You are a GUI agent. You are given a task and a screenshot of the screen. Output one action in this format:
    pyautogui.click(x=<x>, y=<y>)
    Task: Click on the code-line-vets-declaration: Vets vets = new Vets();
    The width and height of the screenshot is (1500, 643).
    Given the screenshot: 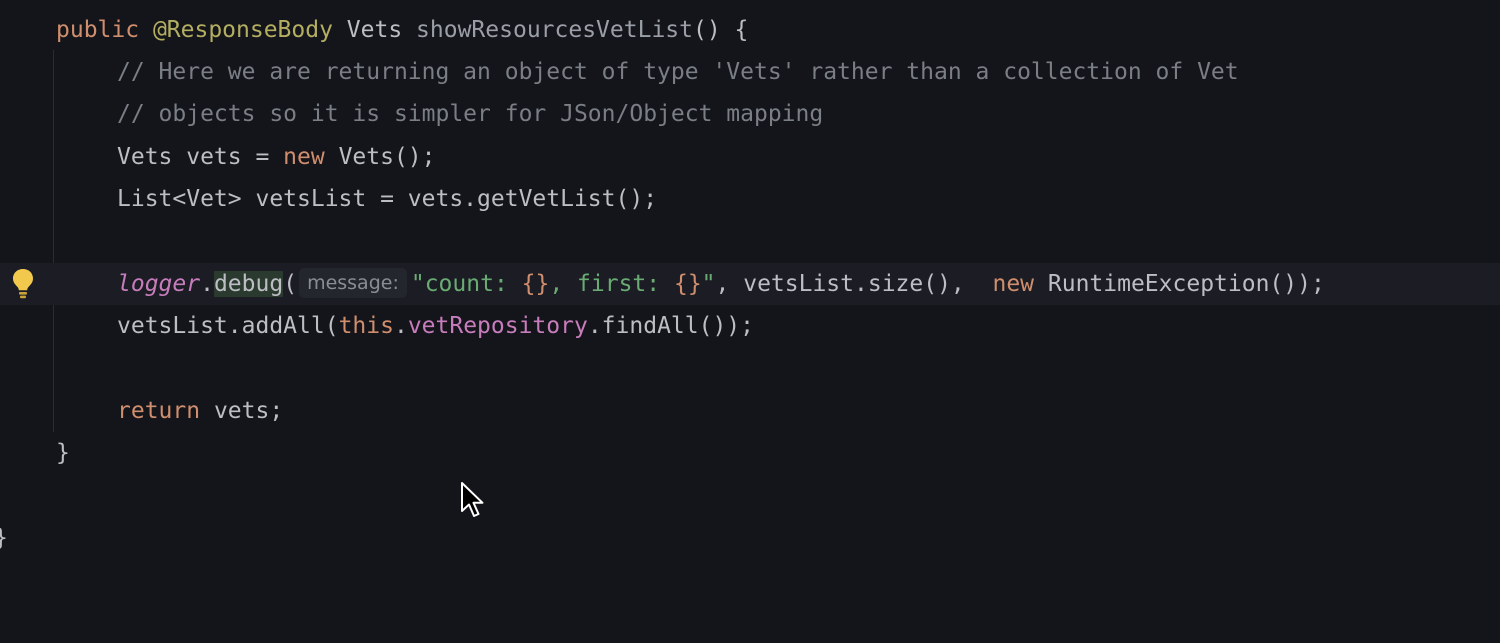 What is the action you would take?
    pyautogui.click(x=750, y=157)
    